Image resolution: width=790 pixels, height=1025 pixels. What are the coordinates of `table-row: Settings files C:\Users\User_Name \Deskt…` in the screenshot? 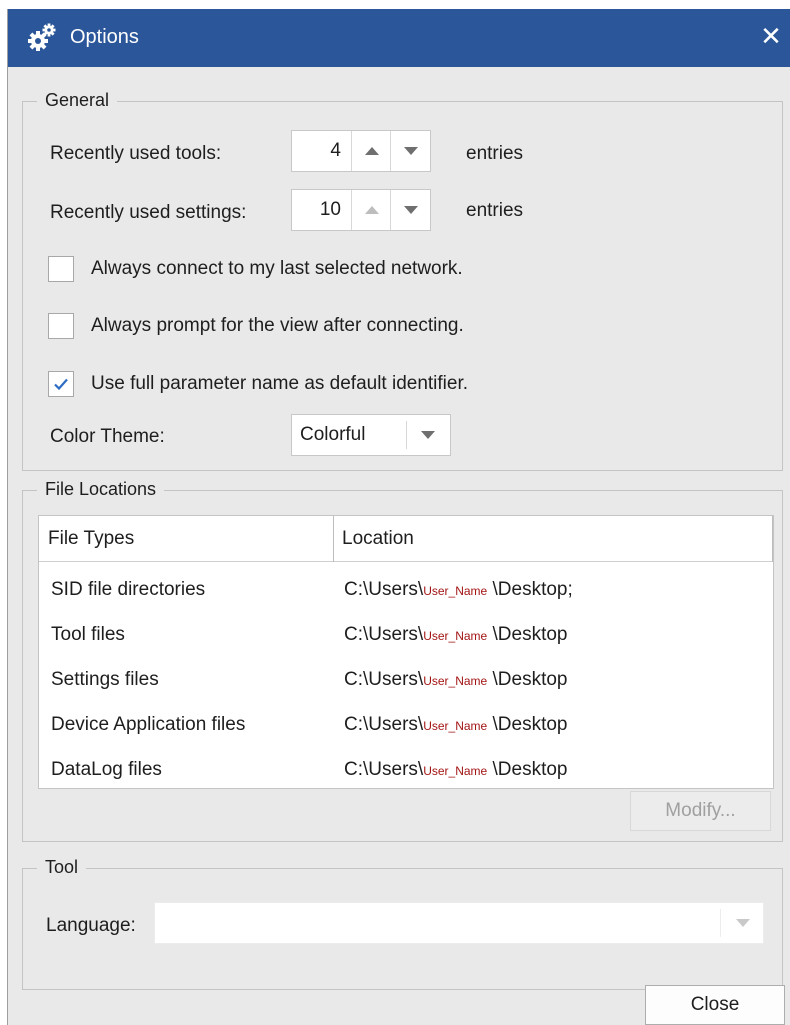 It's located at (406, 679).